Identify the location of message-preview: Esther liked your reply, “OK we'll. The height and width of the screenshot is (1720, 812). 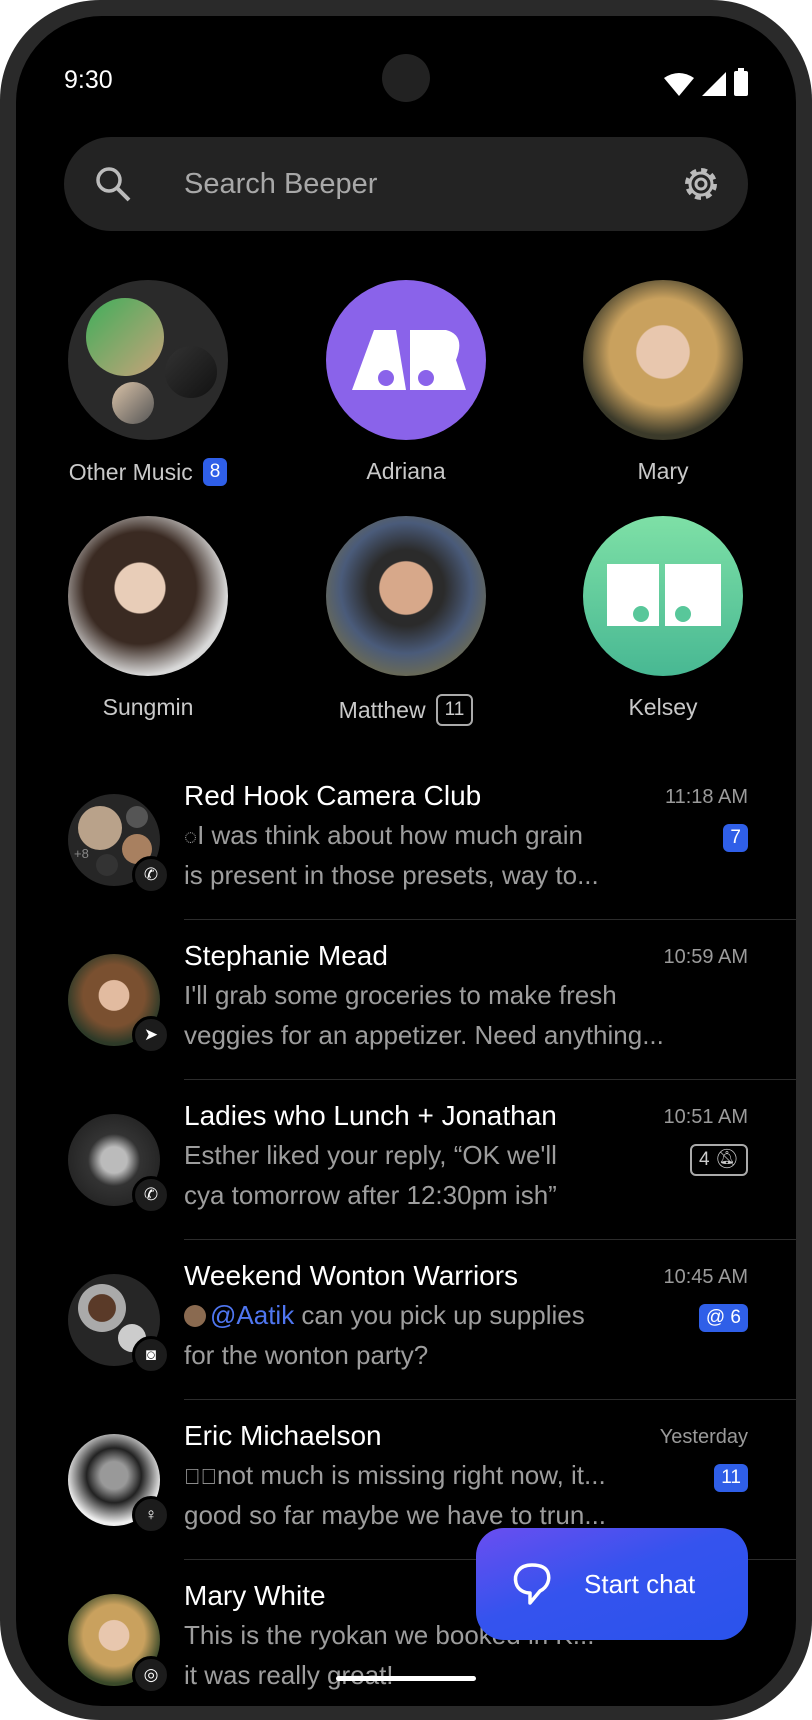
(370, 1155).